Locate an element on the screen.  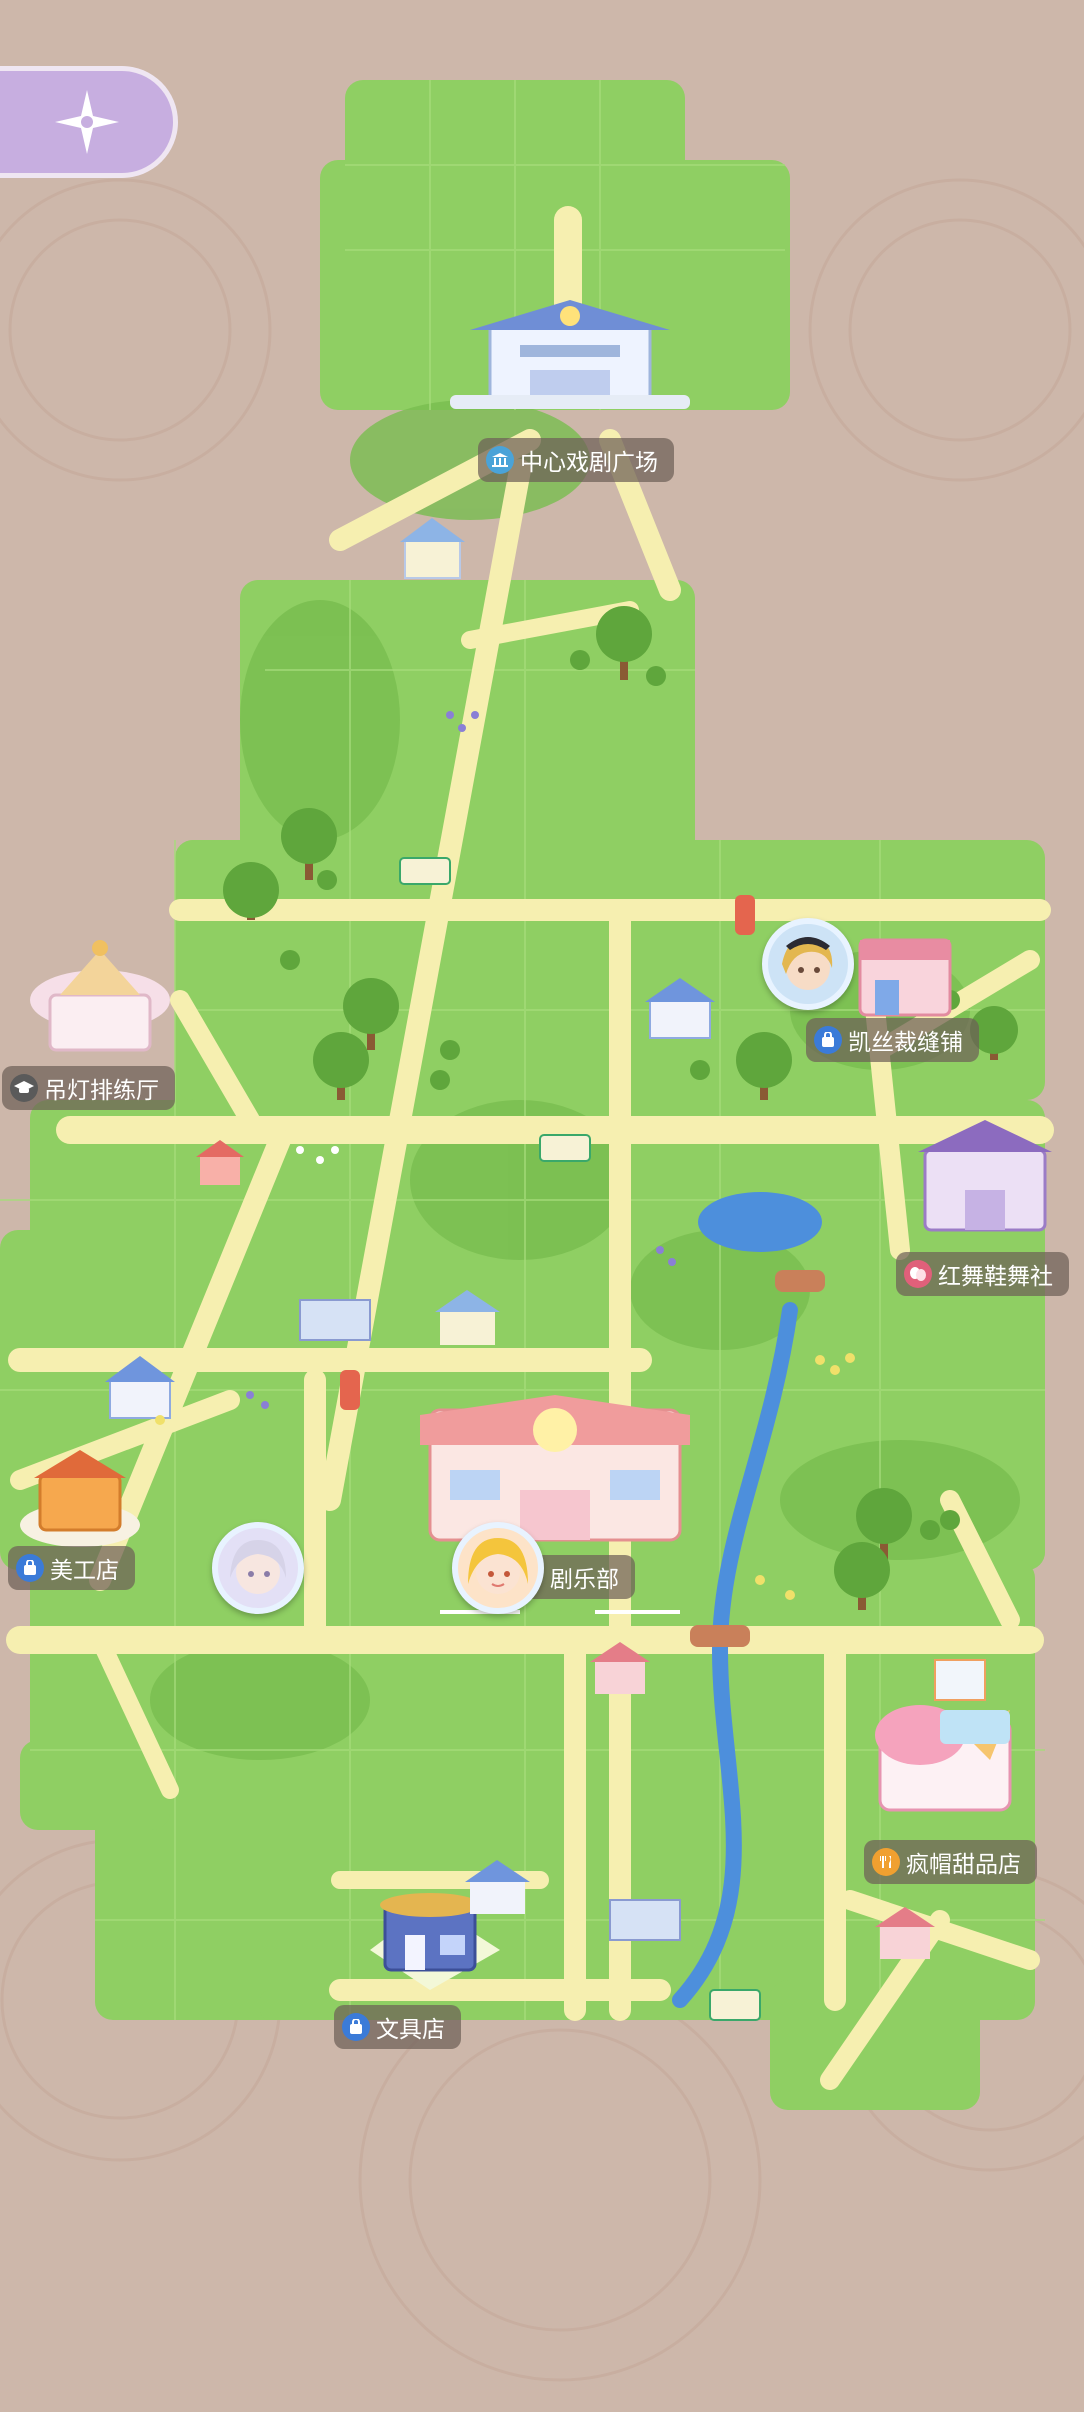
drama-club-building is located at coordinates (555, 1468).